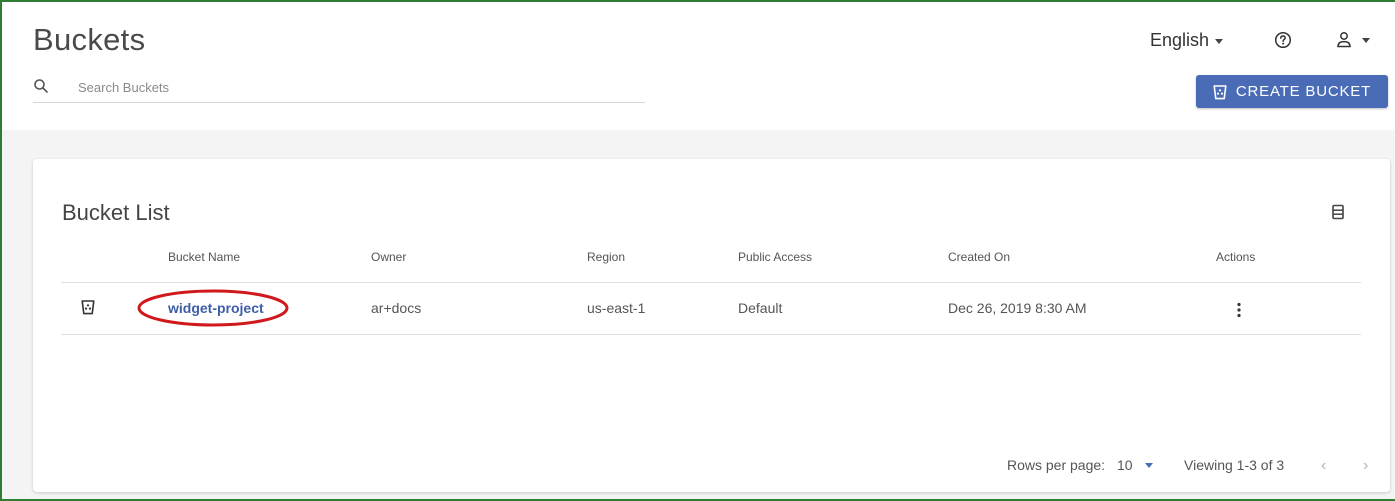 Image resolution: width=1395 pixels, height=501 pixels. I want to click on column-header-actions: Actions, so click(1236, 257).